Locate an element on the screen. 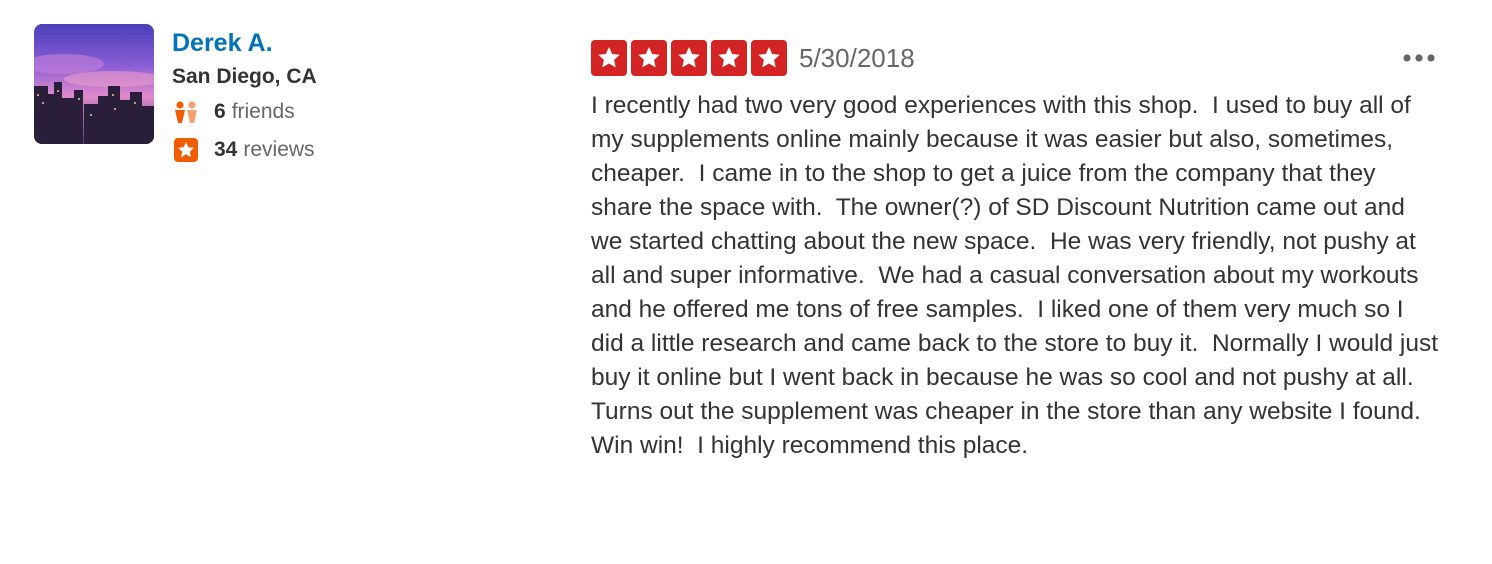 This screenshot has height=564, width=1492. friends-icon is located at coordinates (186, 112).